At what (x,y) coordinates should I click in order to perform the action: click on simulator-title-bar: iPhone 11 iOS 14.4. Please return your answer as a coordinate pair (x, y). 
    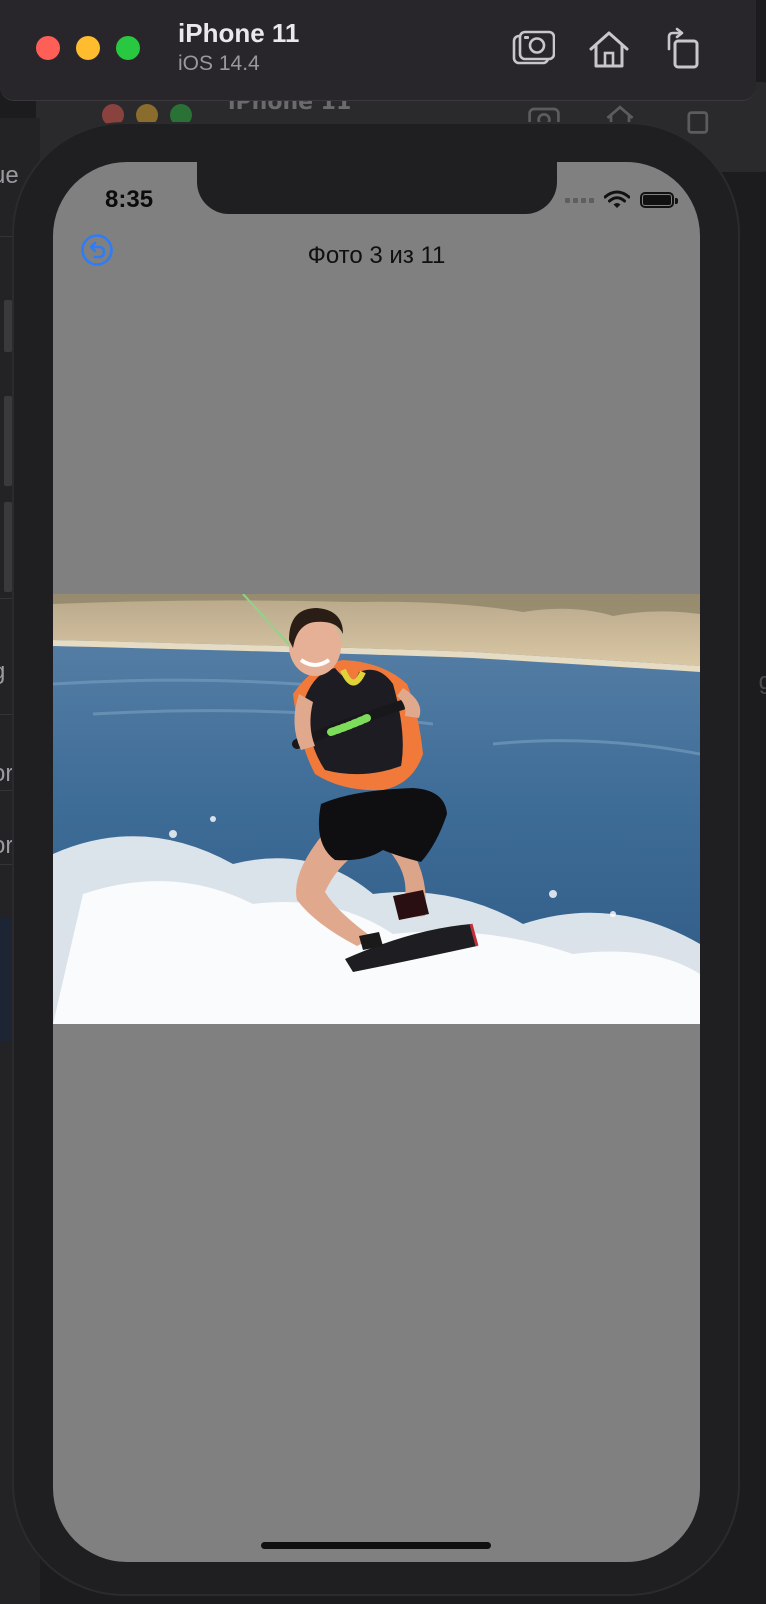
    Looking at the image, I should click on (378, 50).